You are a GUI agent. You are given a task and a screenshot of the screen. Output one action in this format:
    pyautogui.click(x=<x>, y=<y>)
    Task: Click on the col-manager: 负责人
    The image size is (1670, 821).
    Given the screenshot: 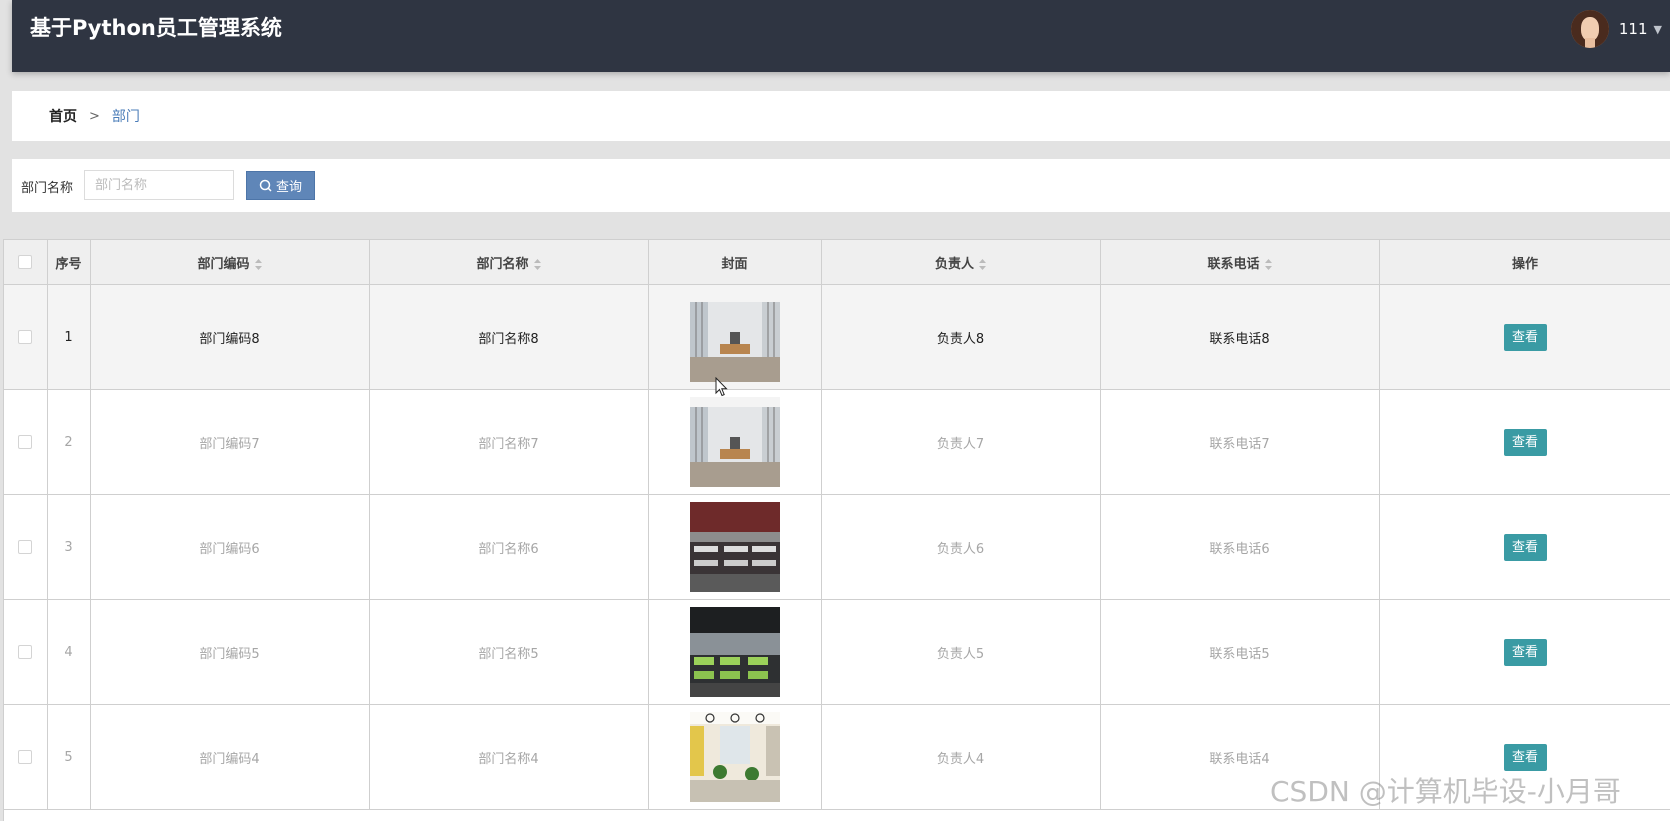 What is the action you would take?
    pyautogui.click(x=961, y=262)
    